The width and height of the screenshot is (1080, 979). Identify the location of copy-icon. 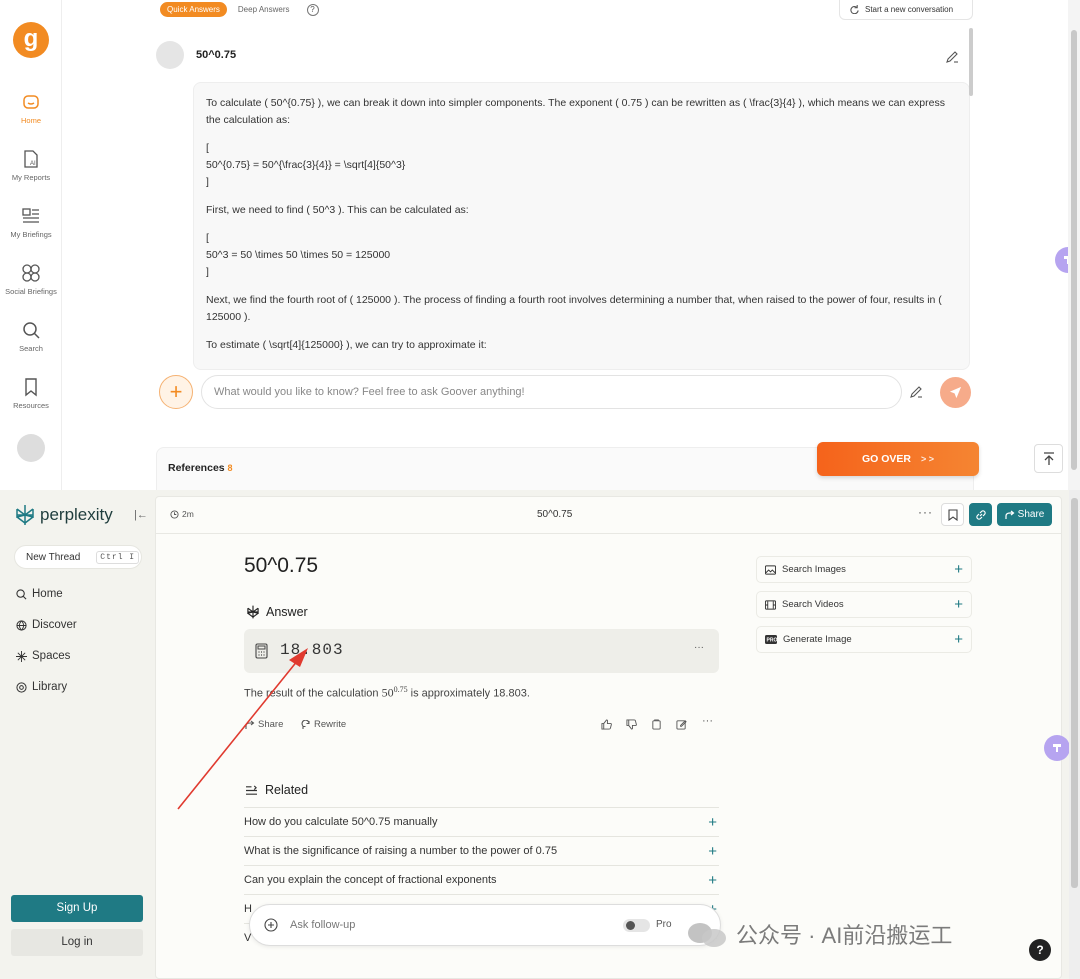
(656, 724).